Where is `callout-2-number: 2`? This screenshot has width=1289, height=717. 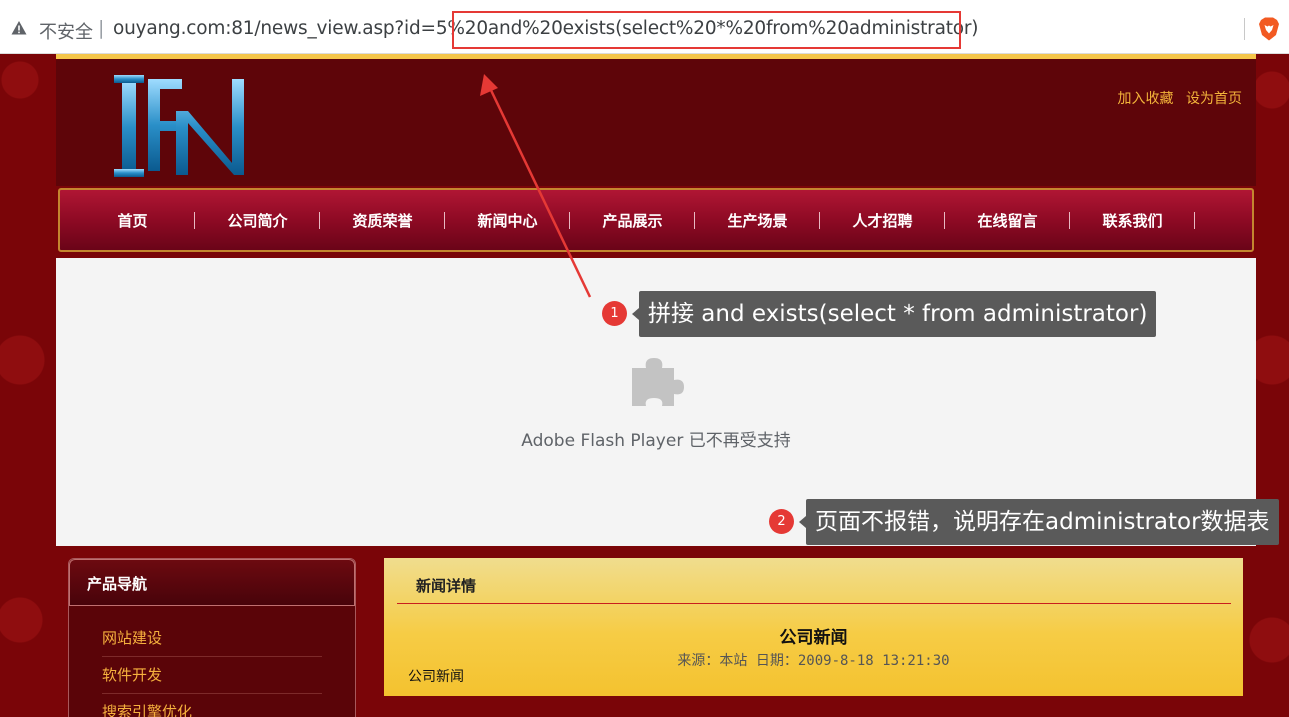 callout-2-number: 2 is located at coordinates (781, 521).